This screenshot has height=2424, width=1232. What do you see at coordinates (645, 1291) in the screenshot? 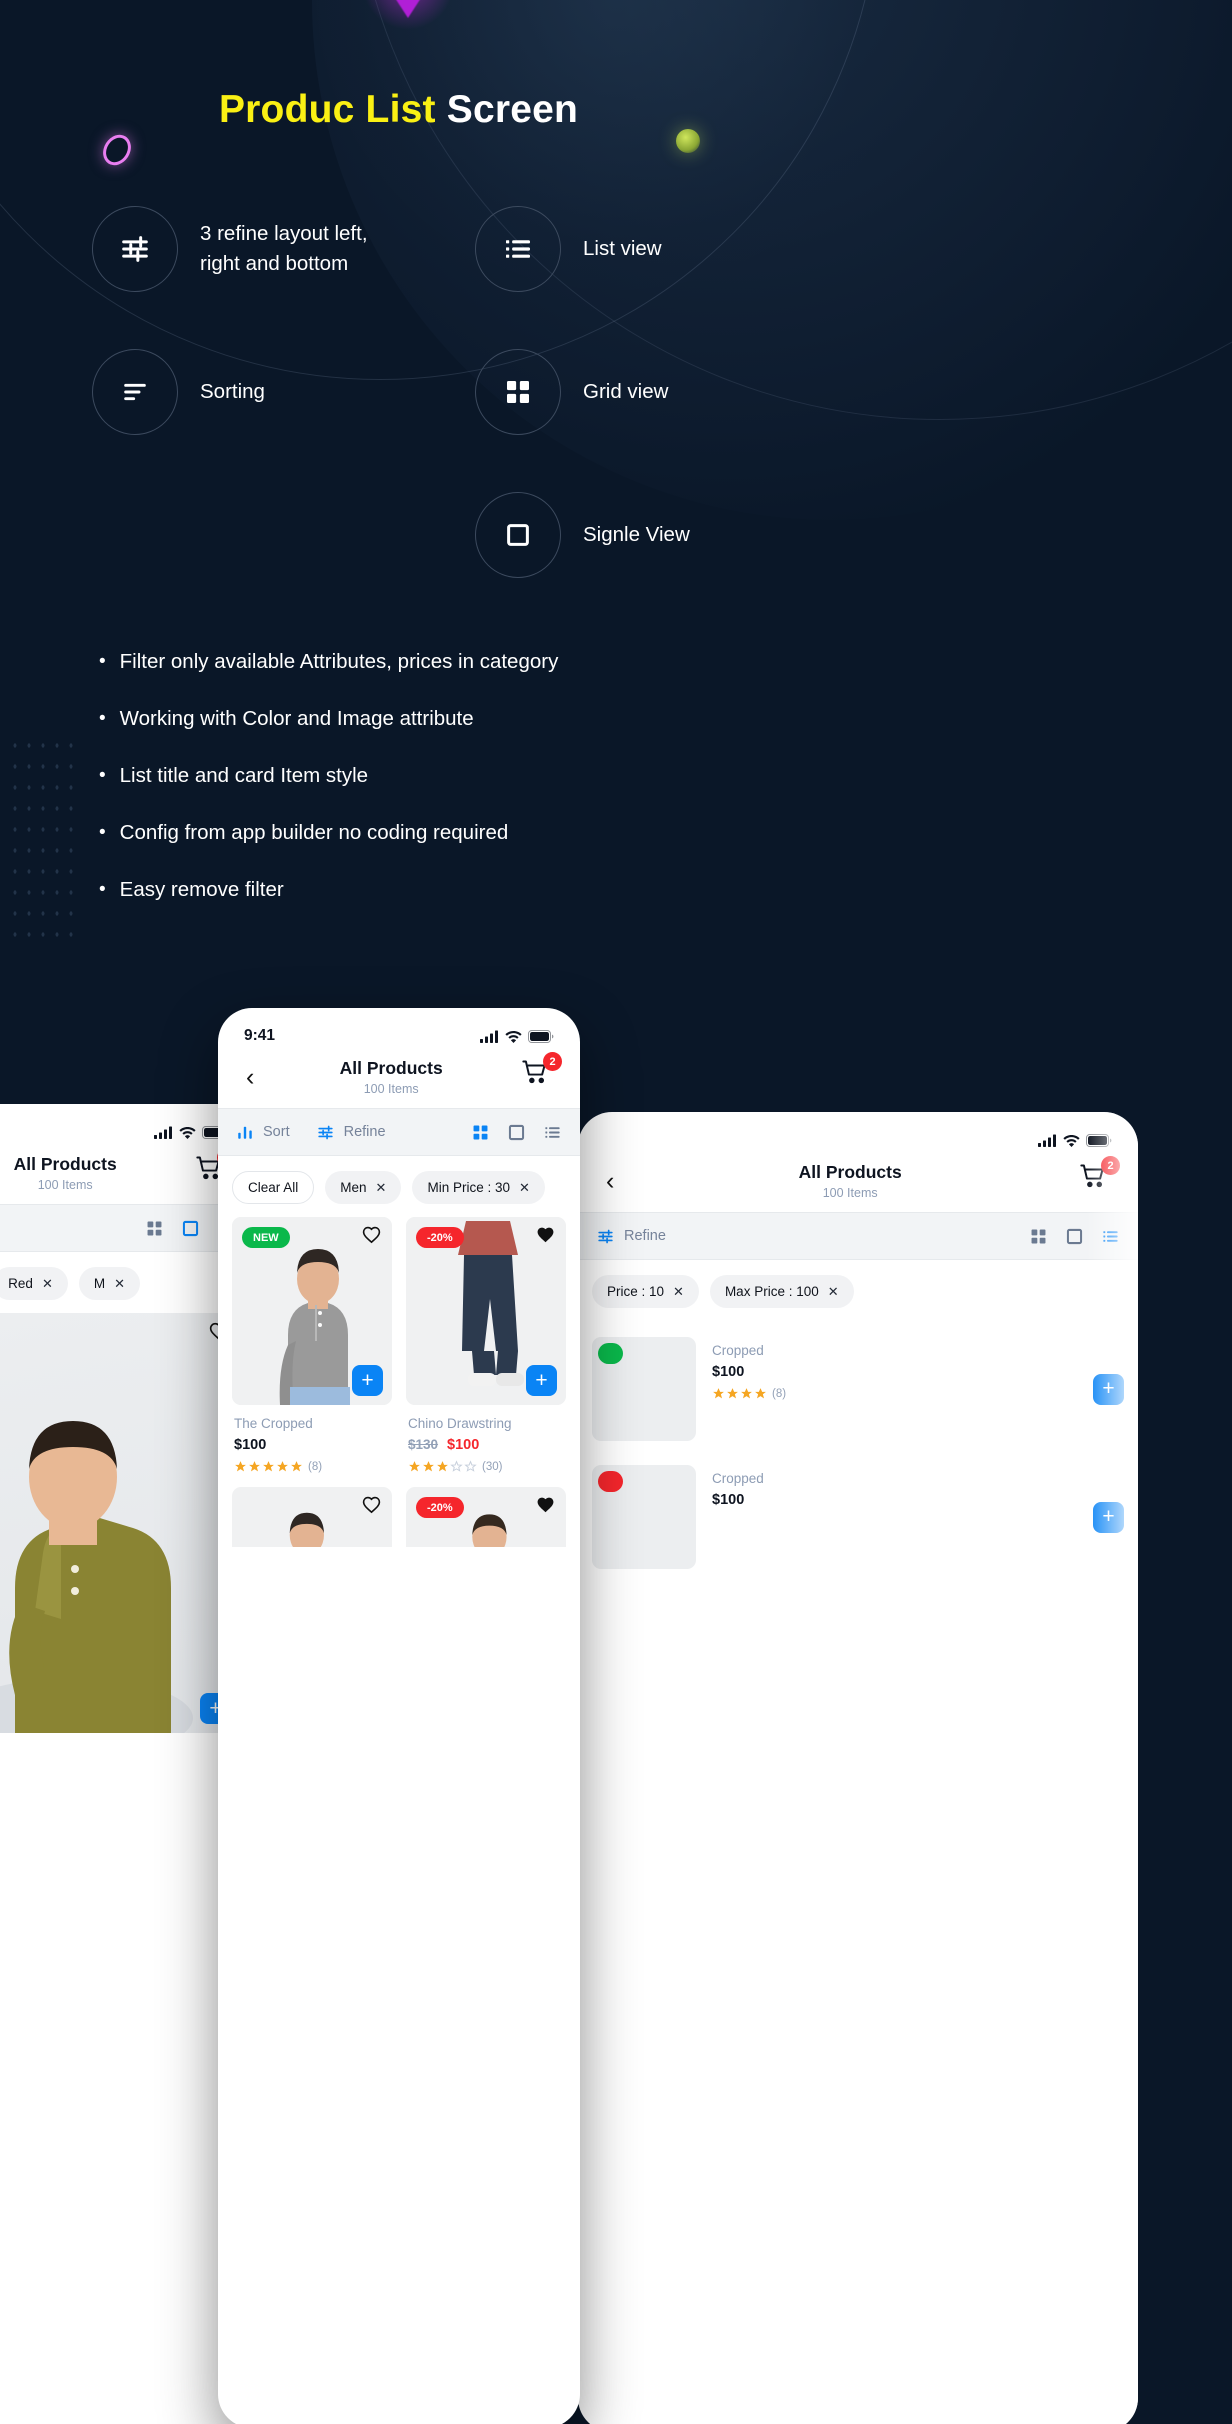
I see `filter-chip: Price : 10 ✕` at bounding box center [645, 1291].